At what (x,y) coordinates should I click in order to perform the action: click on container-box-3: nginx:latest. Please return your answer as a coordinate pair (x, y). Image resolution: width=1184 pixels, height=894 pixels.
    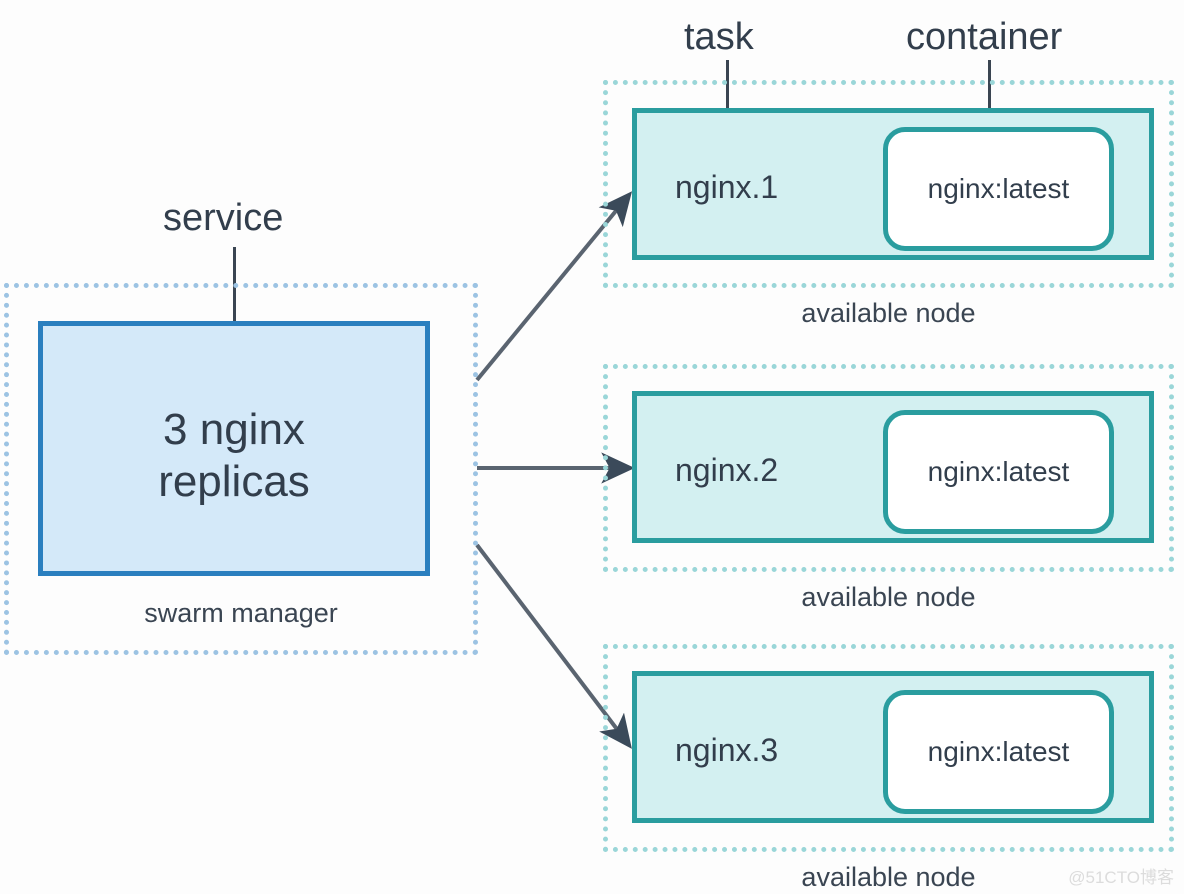
    Looking at the image, I should click on (998, 752).